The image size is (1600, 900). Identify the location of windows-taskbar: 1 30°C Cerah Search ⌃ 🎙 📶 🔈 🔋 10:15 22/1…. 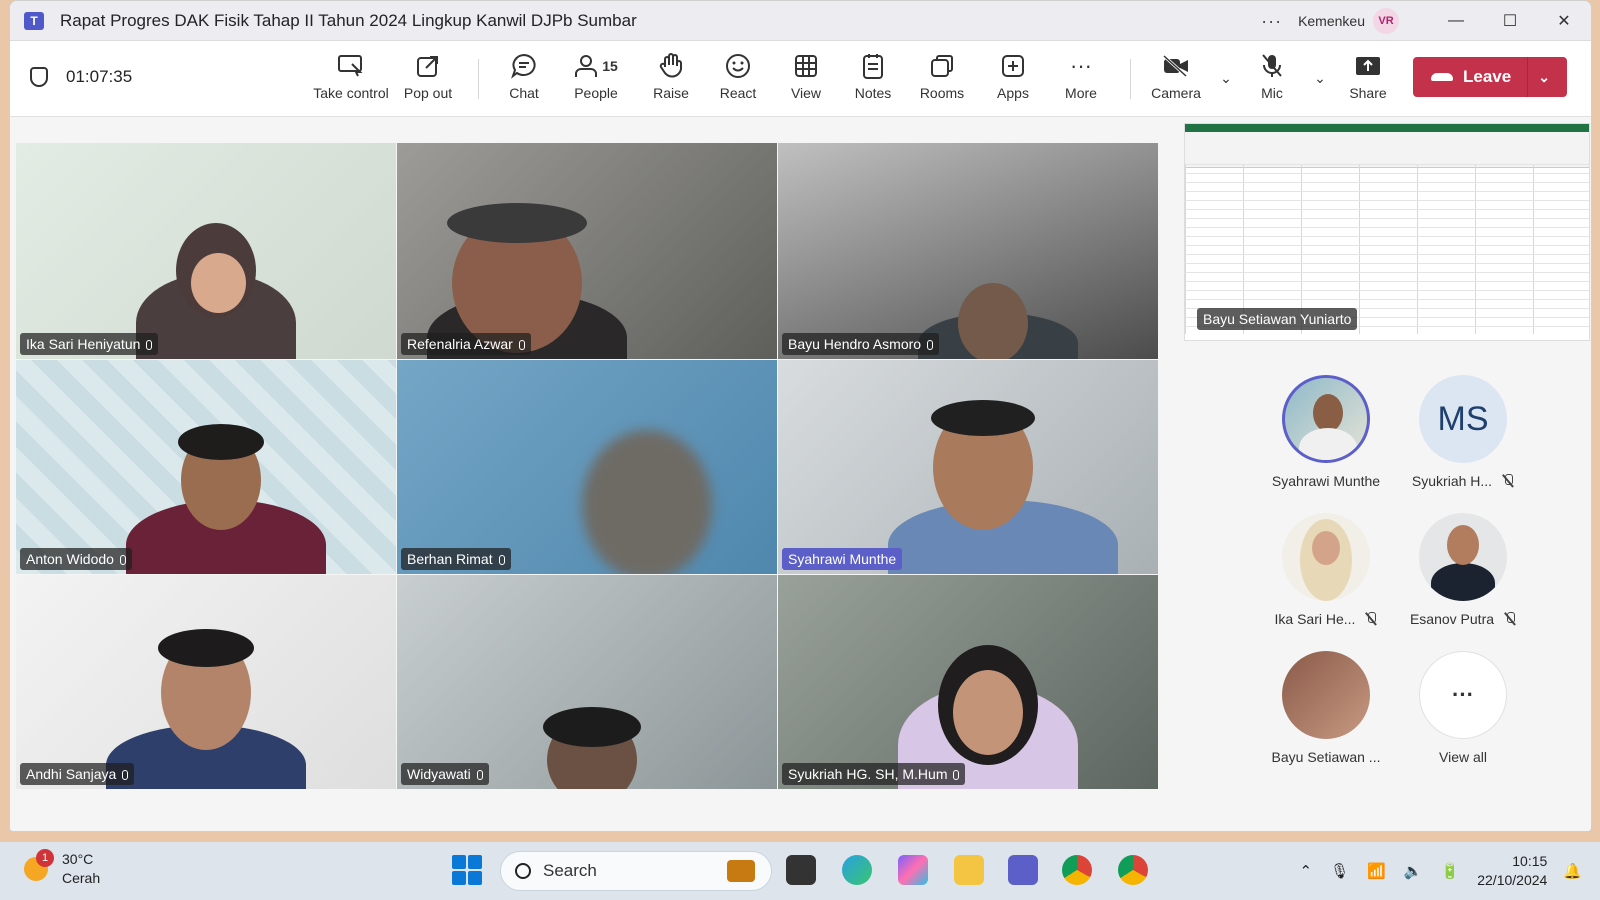
(800, 871).